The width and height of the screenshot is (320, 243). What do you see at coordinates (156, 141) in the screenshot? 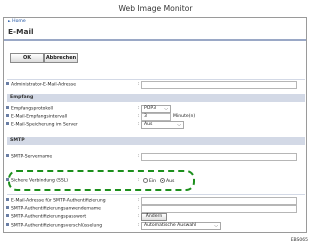
I see `section-smtp: SMTP` at bounding box center [156, 141].